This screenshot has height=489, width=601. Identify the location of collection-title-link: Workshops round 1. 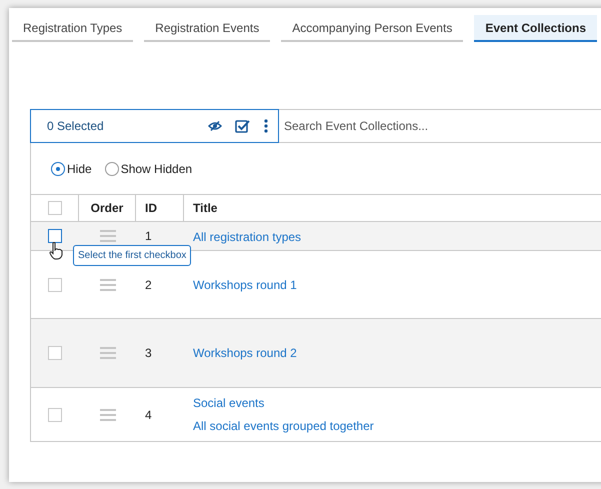
(397, 285).